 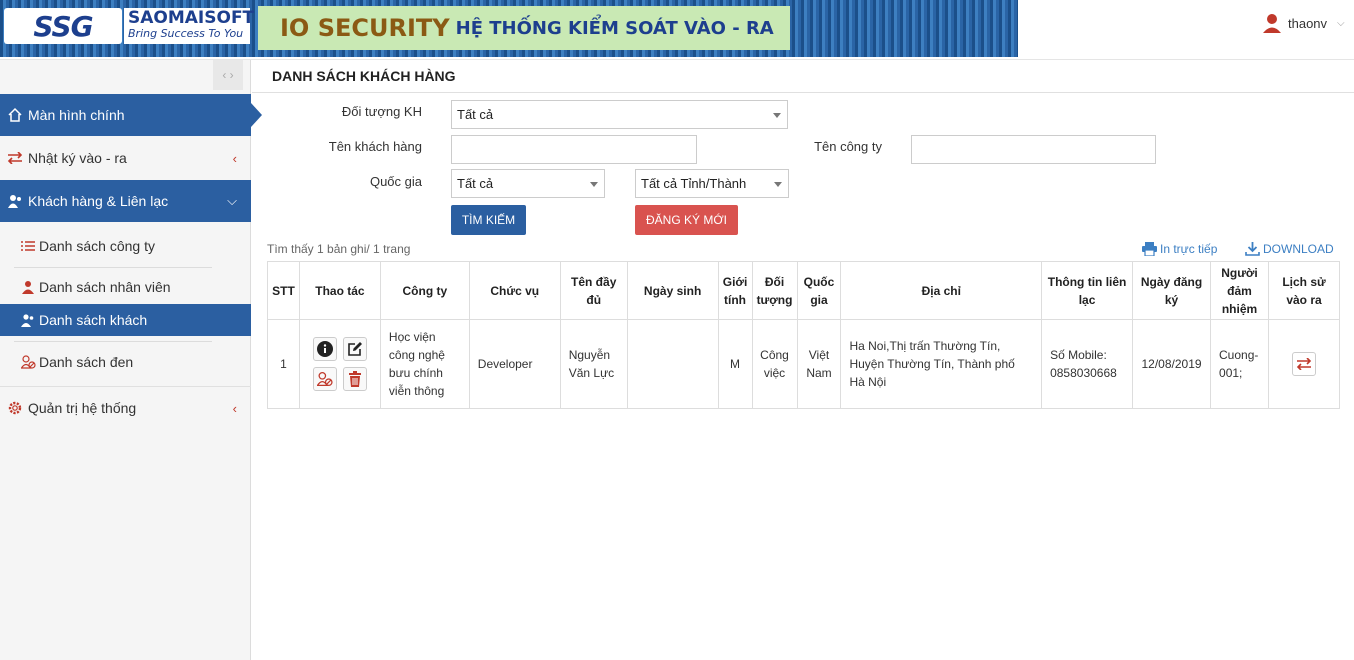 I want to click on column-header: Tên đầy đủ, so click(x=593, y=290).